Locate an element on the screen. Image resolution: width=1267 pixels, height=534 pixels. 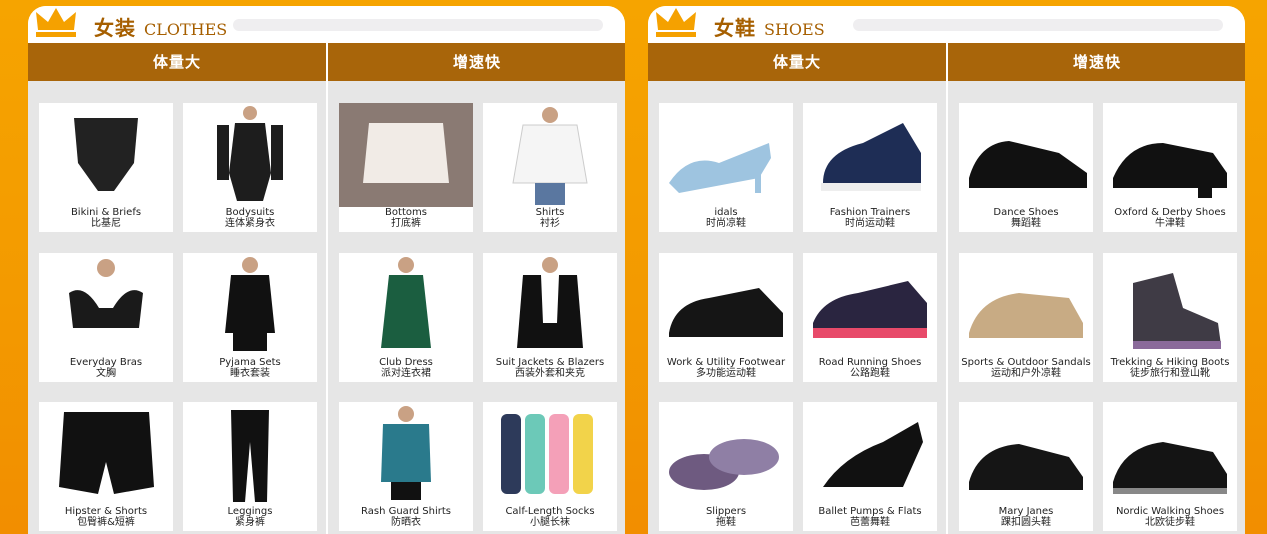
product-name-en: Oxford & Derby Shoes is located at coordinates (1170, 212).